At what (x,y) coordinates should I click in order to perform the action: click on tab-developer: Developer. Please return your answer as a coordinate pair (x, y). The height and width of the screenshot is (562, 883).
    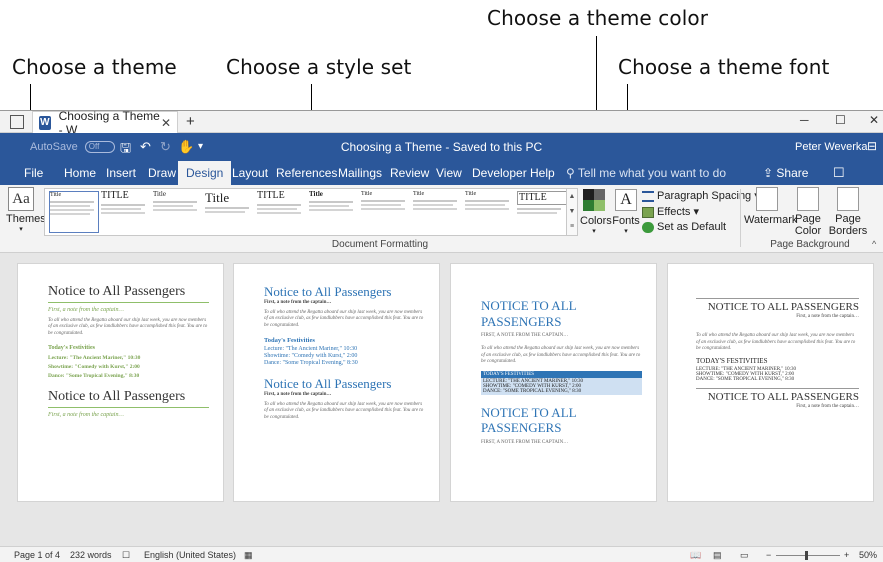
    Looking at the image, I should click on (499, 173).